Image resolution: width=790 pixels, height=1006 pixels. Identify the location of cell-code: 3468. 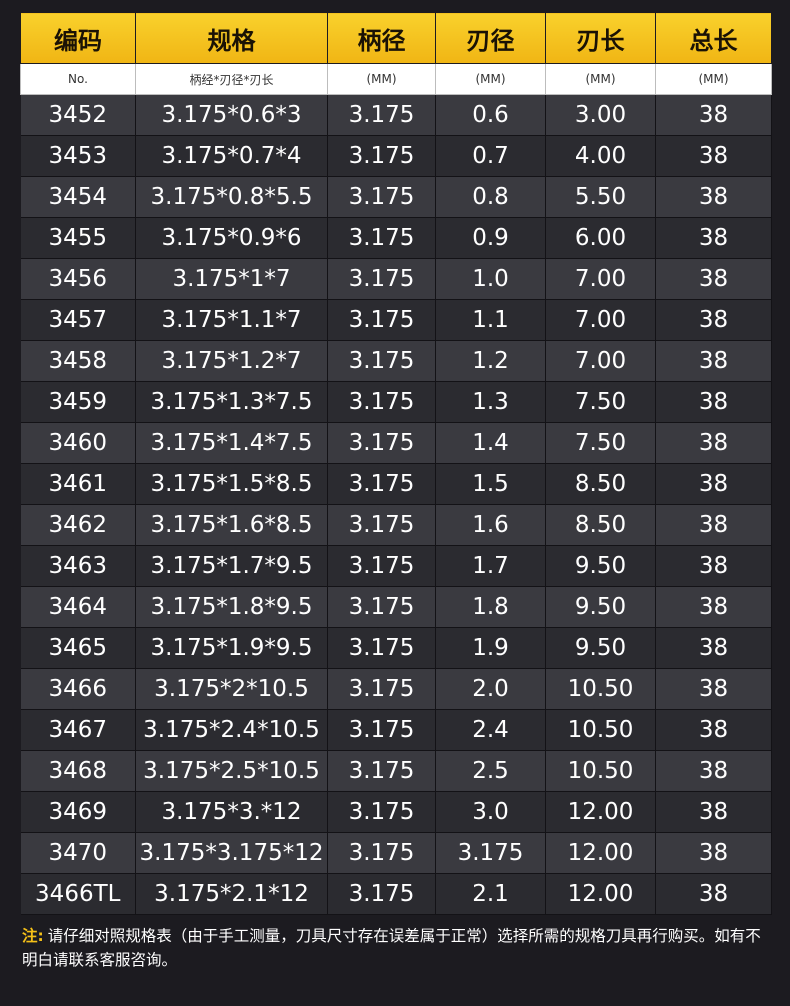
(78, 771).